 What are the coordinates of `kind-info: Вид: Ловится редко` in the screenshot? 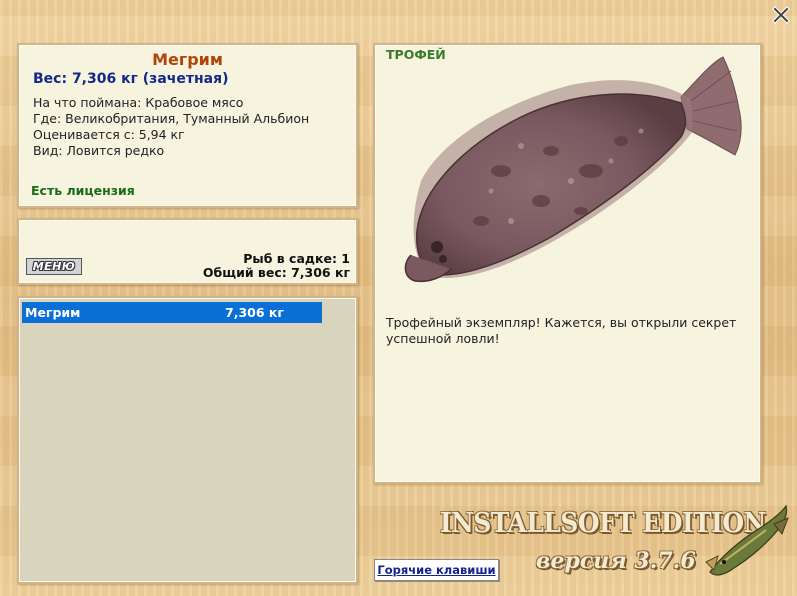 It's located at (99, 150).